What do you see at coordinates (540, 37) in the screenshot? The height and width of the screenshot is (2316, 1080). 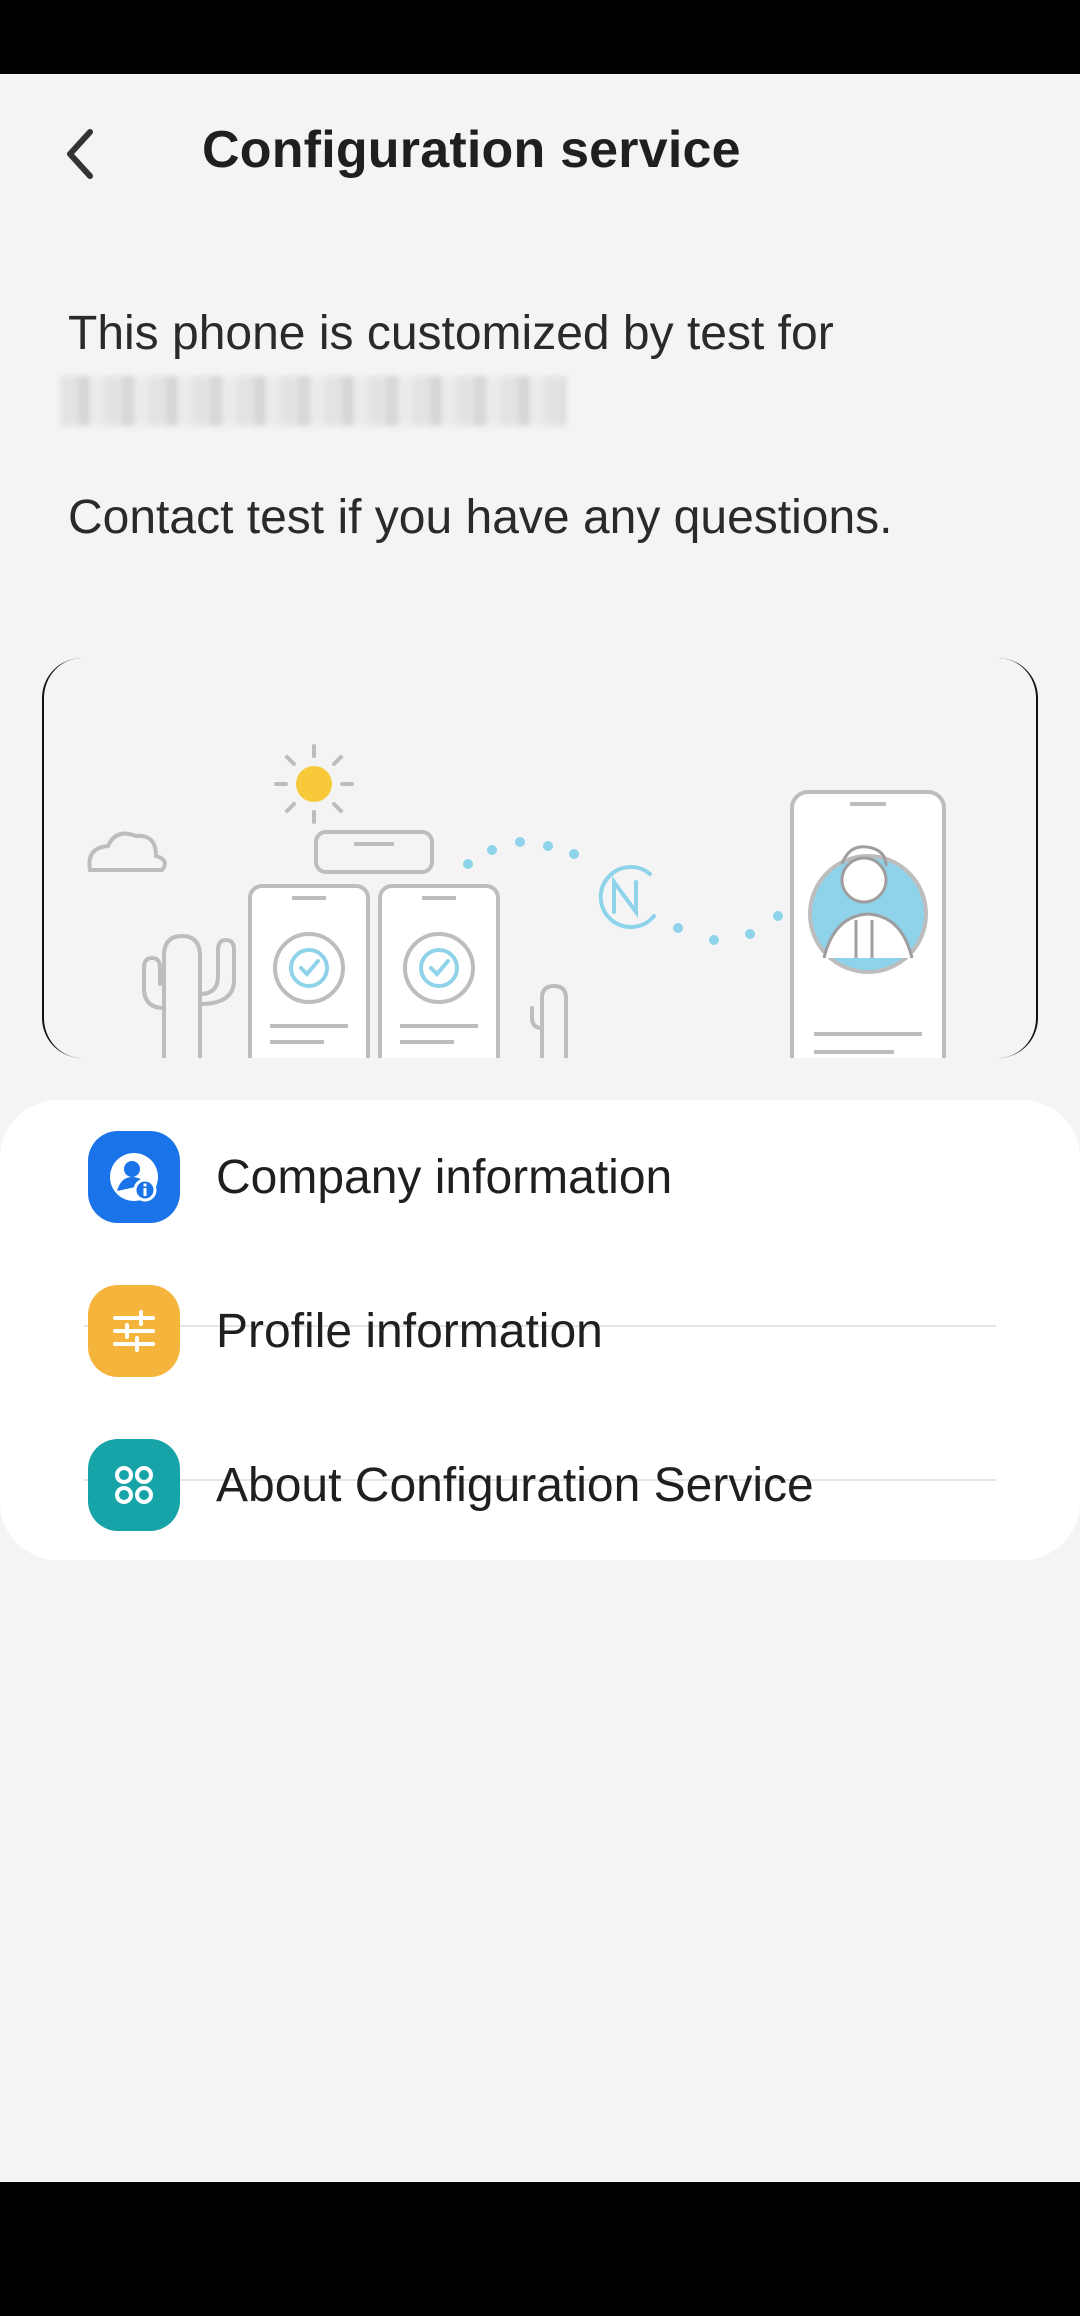 I see `status-bar` at bounding box center [540, 37].